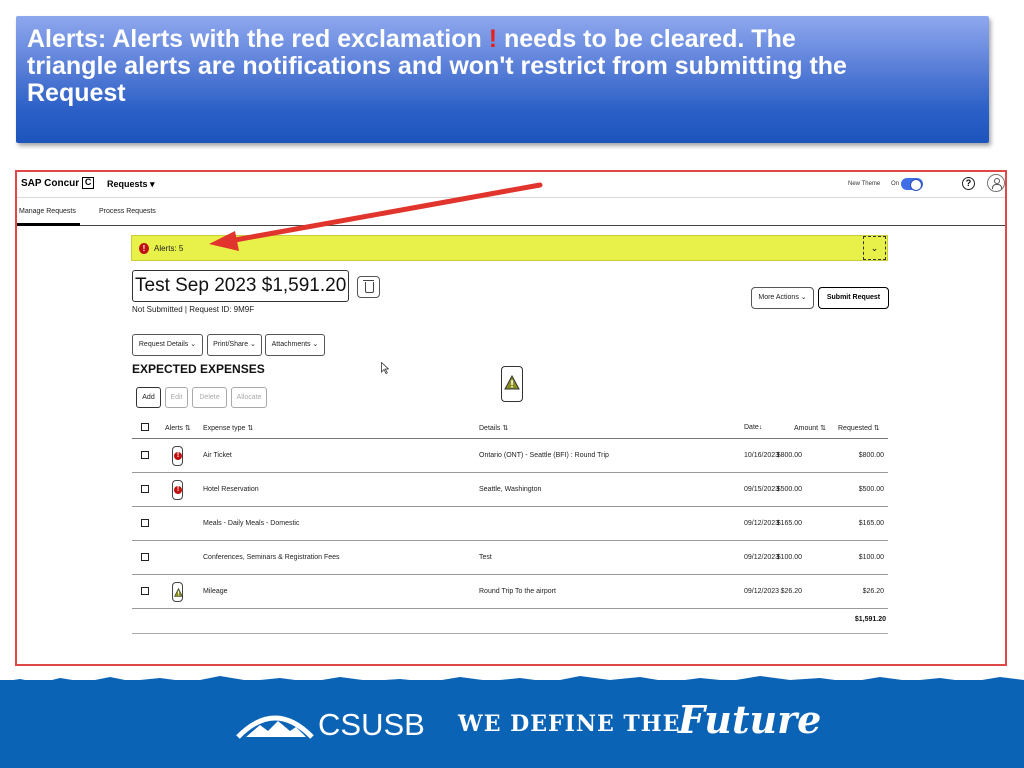 This screenshot has height=768, width=1024. I want to click on banner-line3: Request, so click(76, 93).